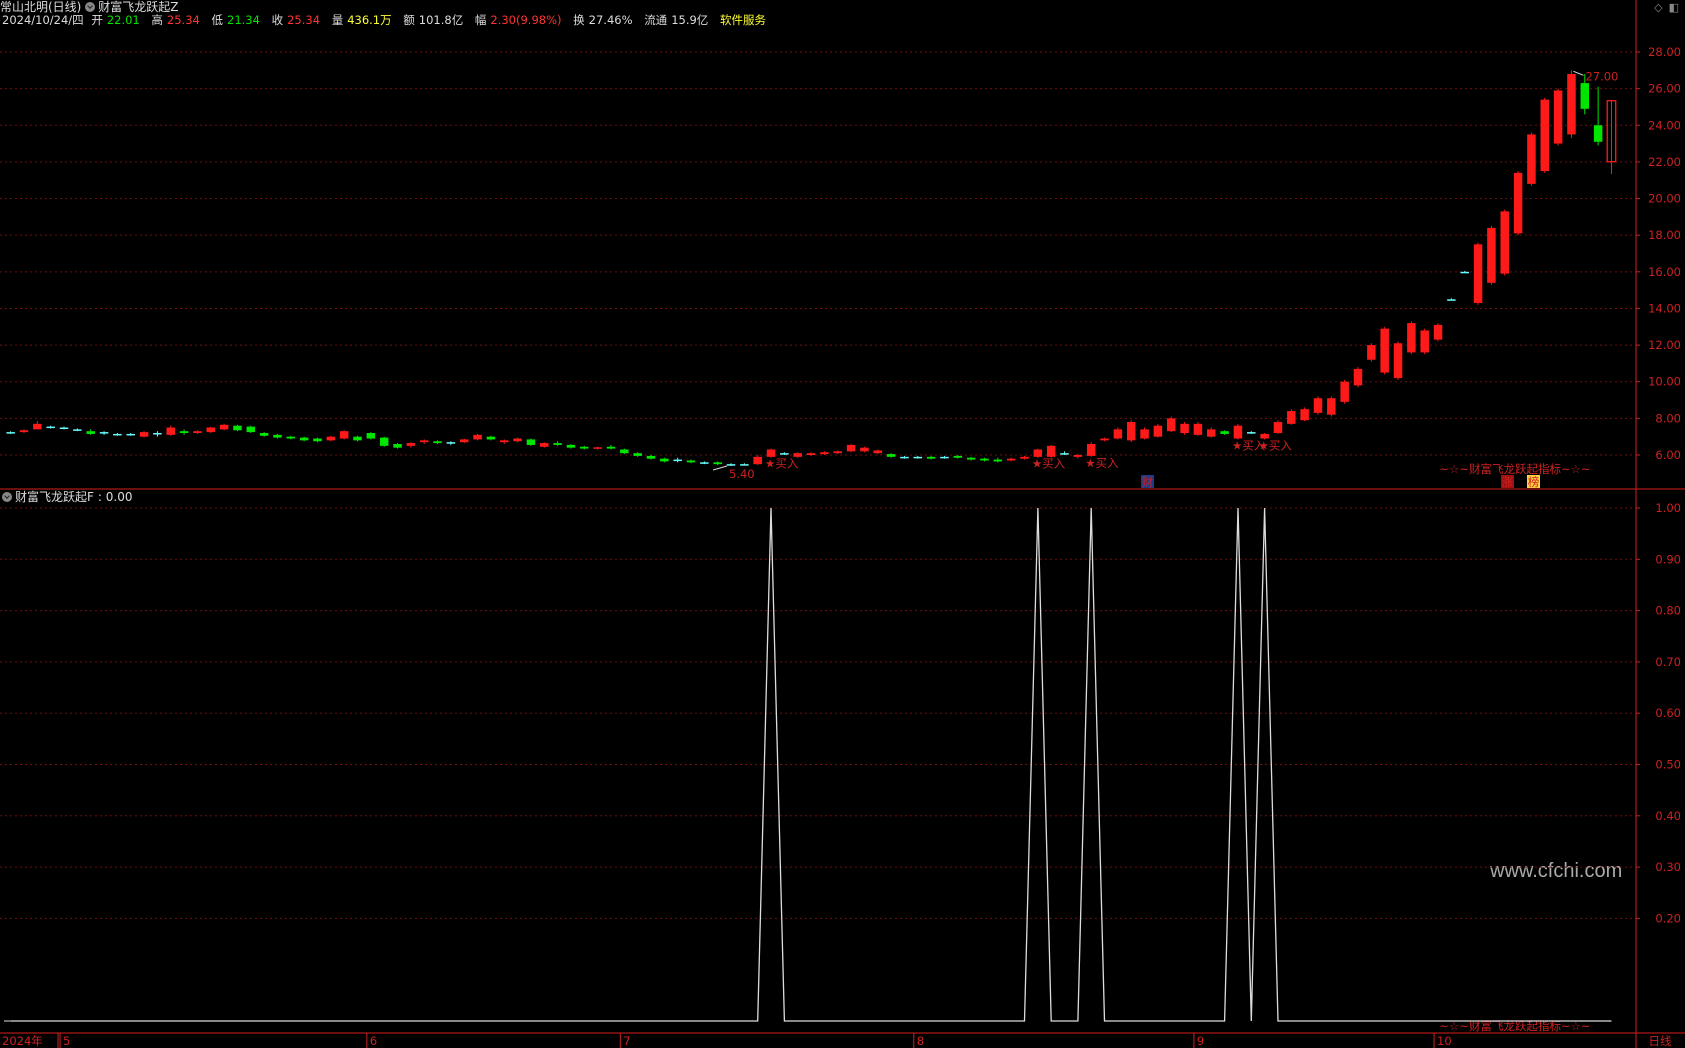 This screenshot has width=1685, height=1048. Describe the element at coordinates (1148, 482) in the screenshot. I see `tag-cai: 财` at that location.